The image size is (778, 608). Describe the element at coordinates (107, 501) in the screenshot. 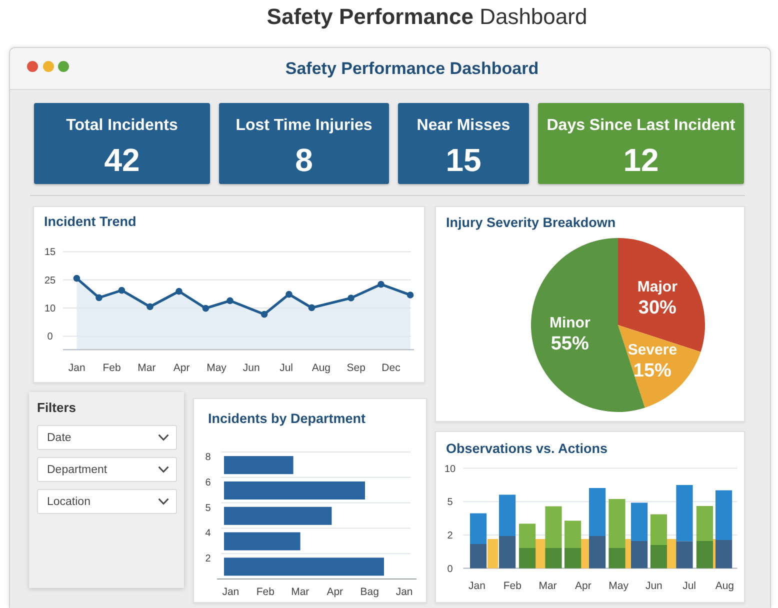

I see `filter-dropdown: Location` at that location.